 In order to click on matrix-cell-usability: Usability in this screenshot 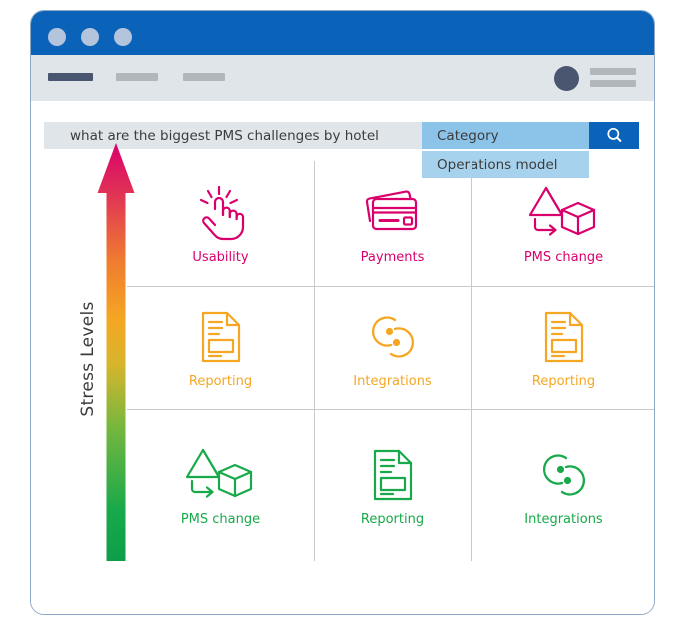, I will do `click(220, 223)`.